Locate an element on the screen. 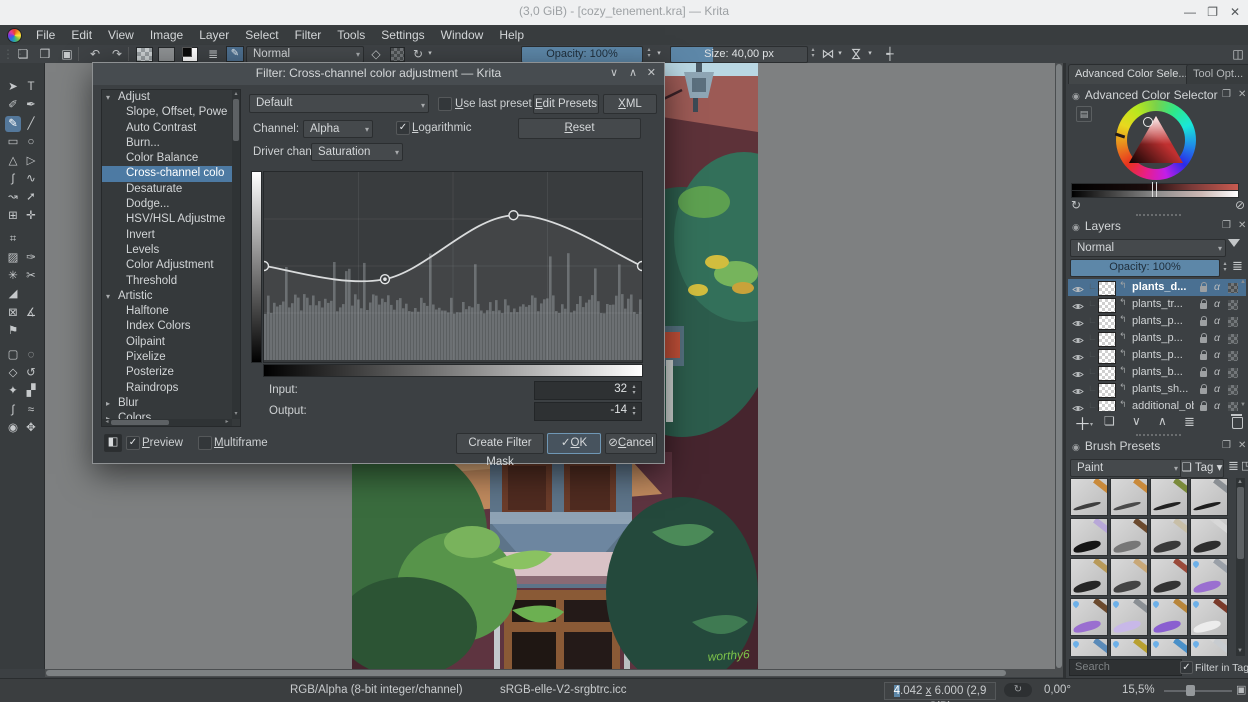 This screenshot has width=1248, height=702. zoom-slider is located at coordinates (1198, 691).